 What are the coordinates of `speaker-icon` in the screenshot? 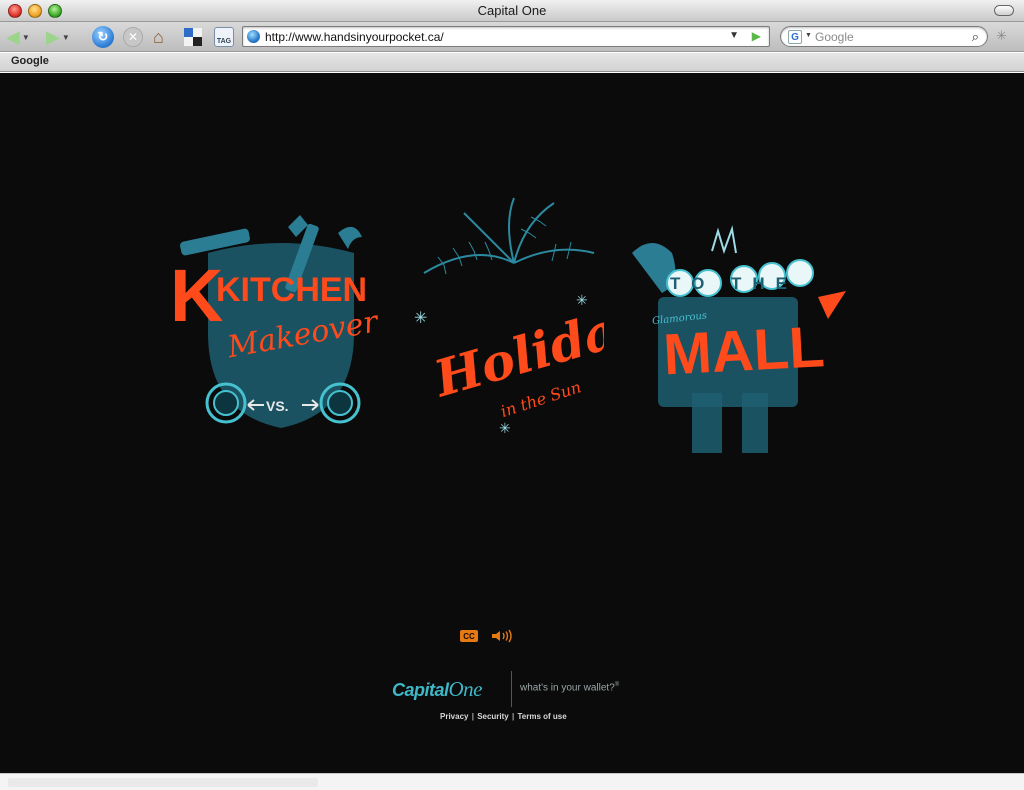 It's located at (502, 636).